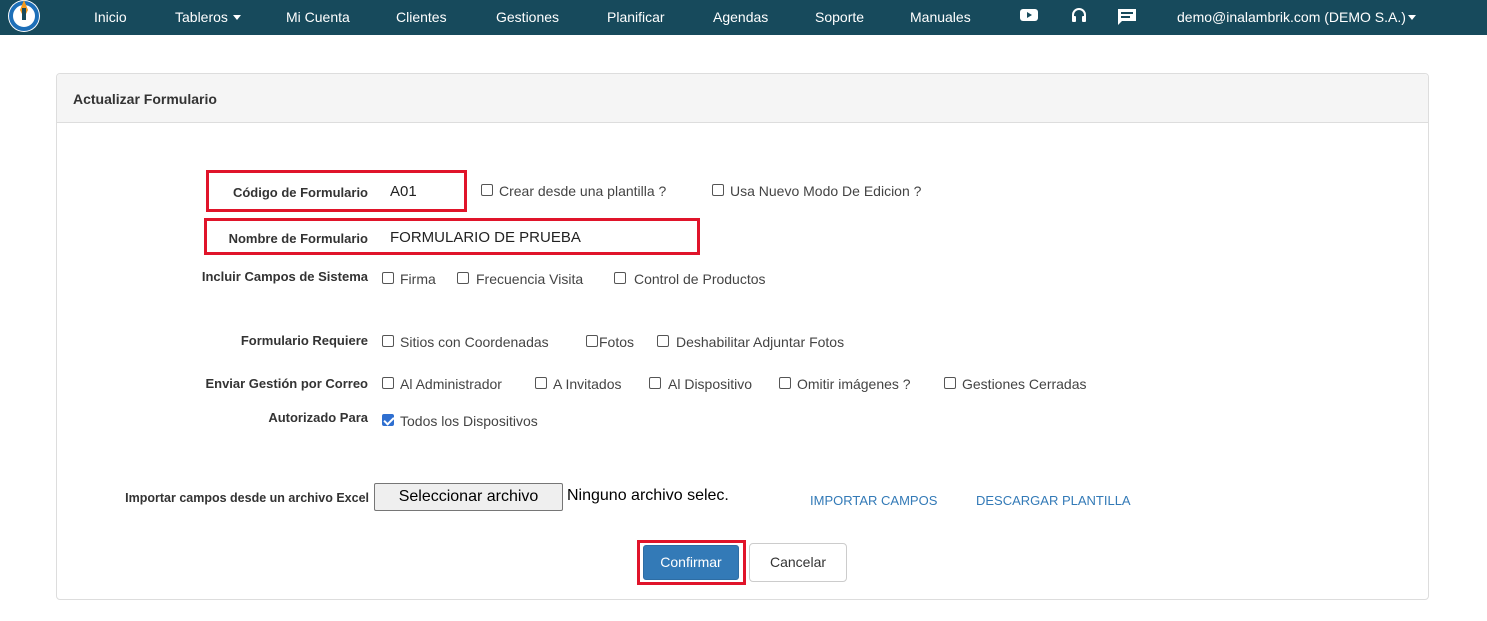  Describe the element at coordinates (336, 191) in the screenshot. I see `highlight-codigo` at that location.